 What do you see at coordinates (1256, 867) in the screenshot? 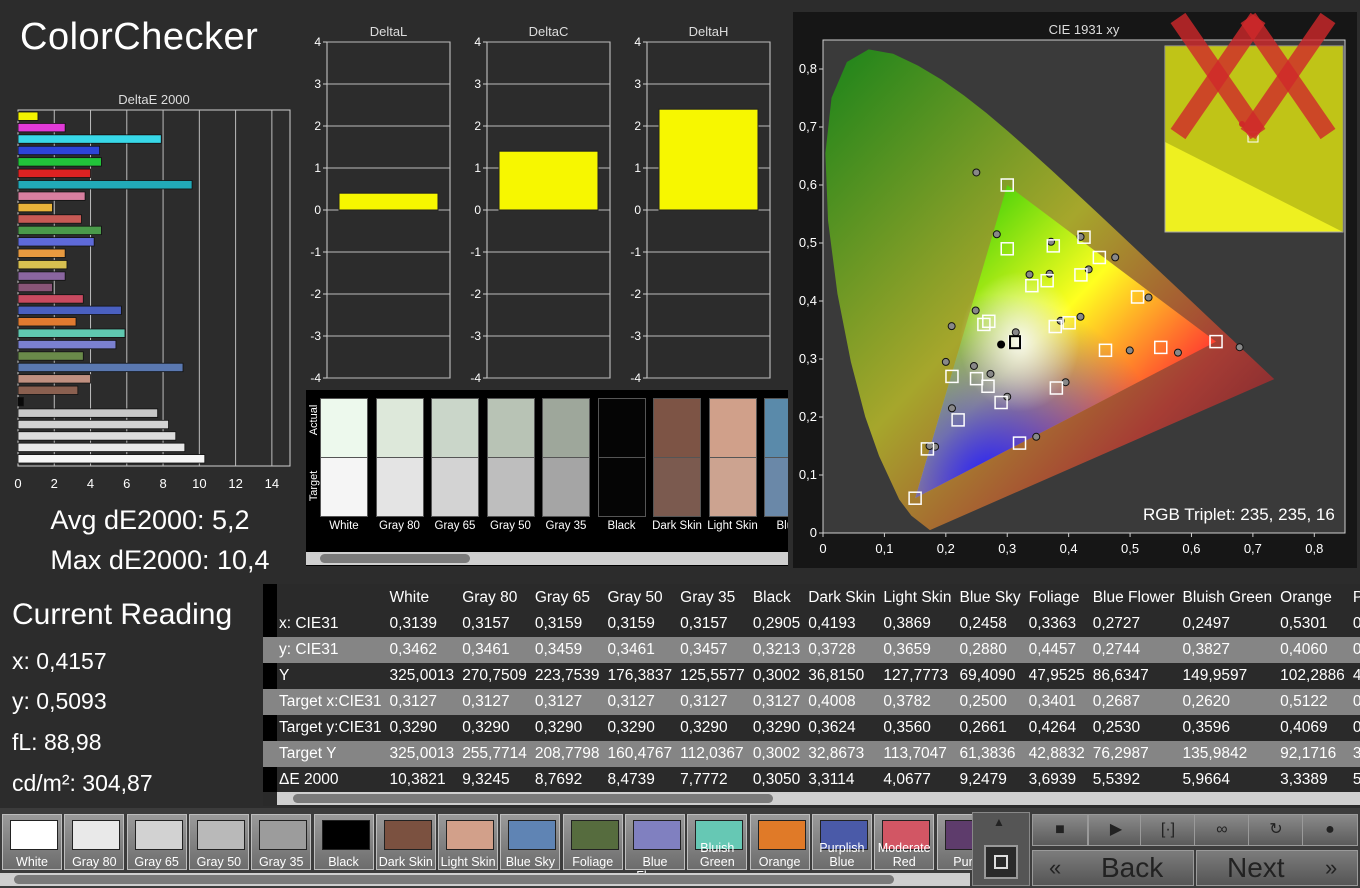
I see `next-label: Next` at bounding box center [1256, 867].